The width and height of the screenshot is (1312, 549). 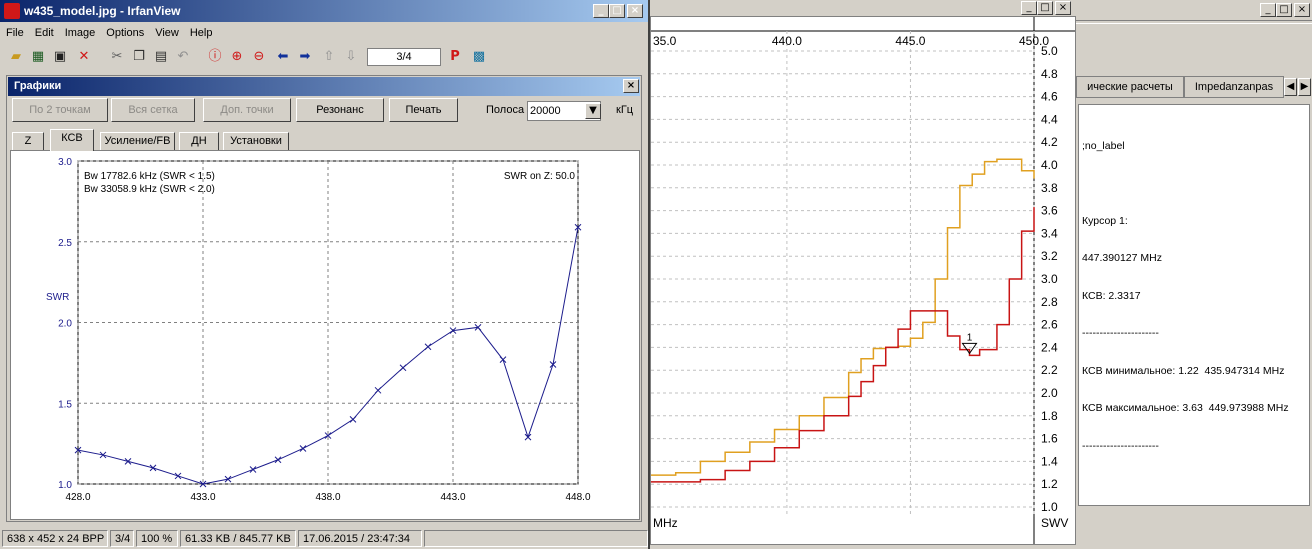 I want to click on side-divider, so click(x=1194, y=22).